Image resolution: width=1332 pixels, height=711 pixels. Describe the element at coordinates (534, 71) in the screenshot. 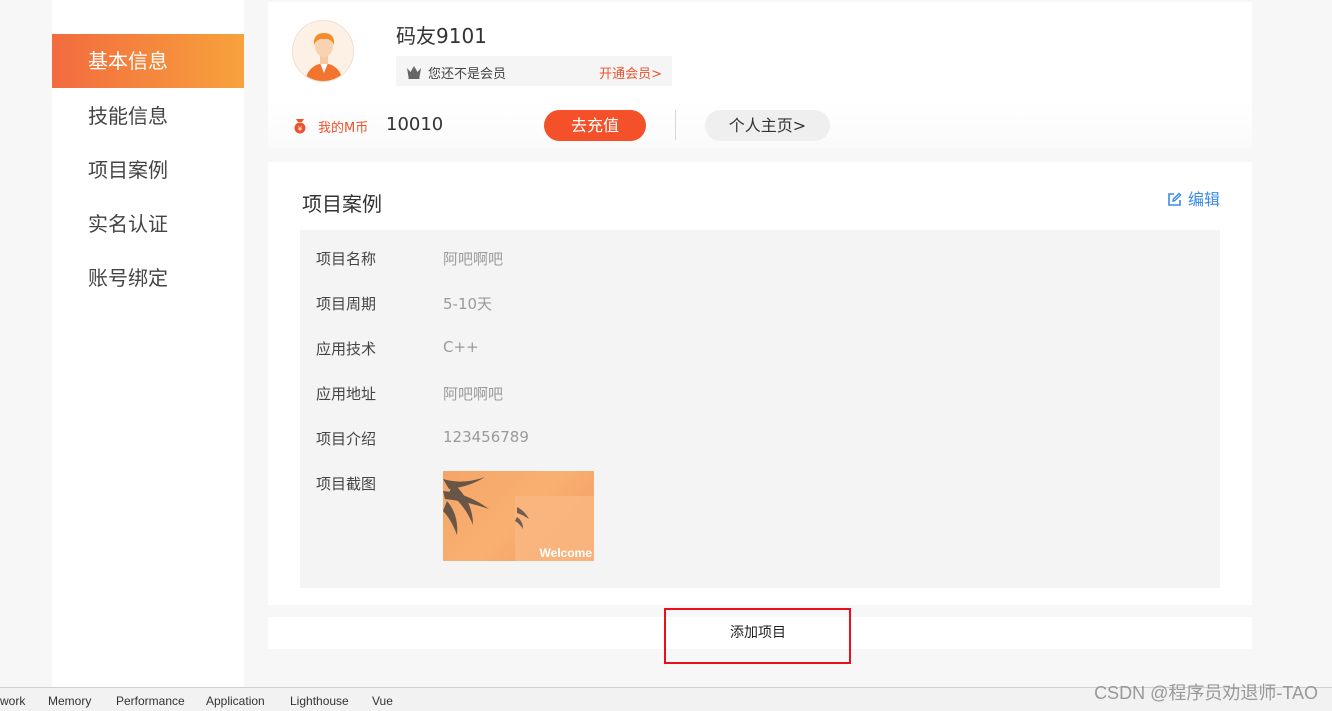

I see `member-status-bar: 您还不是会员 开通会员>` at that location.